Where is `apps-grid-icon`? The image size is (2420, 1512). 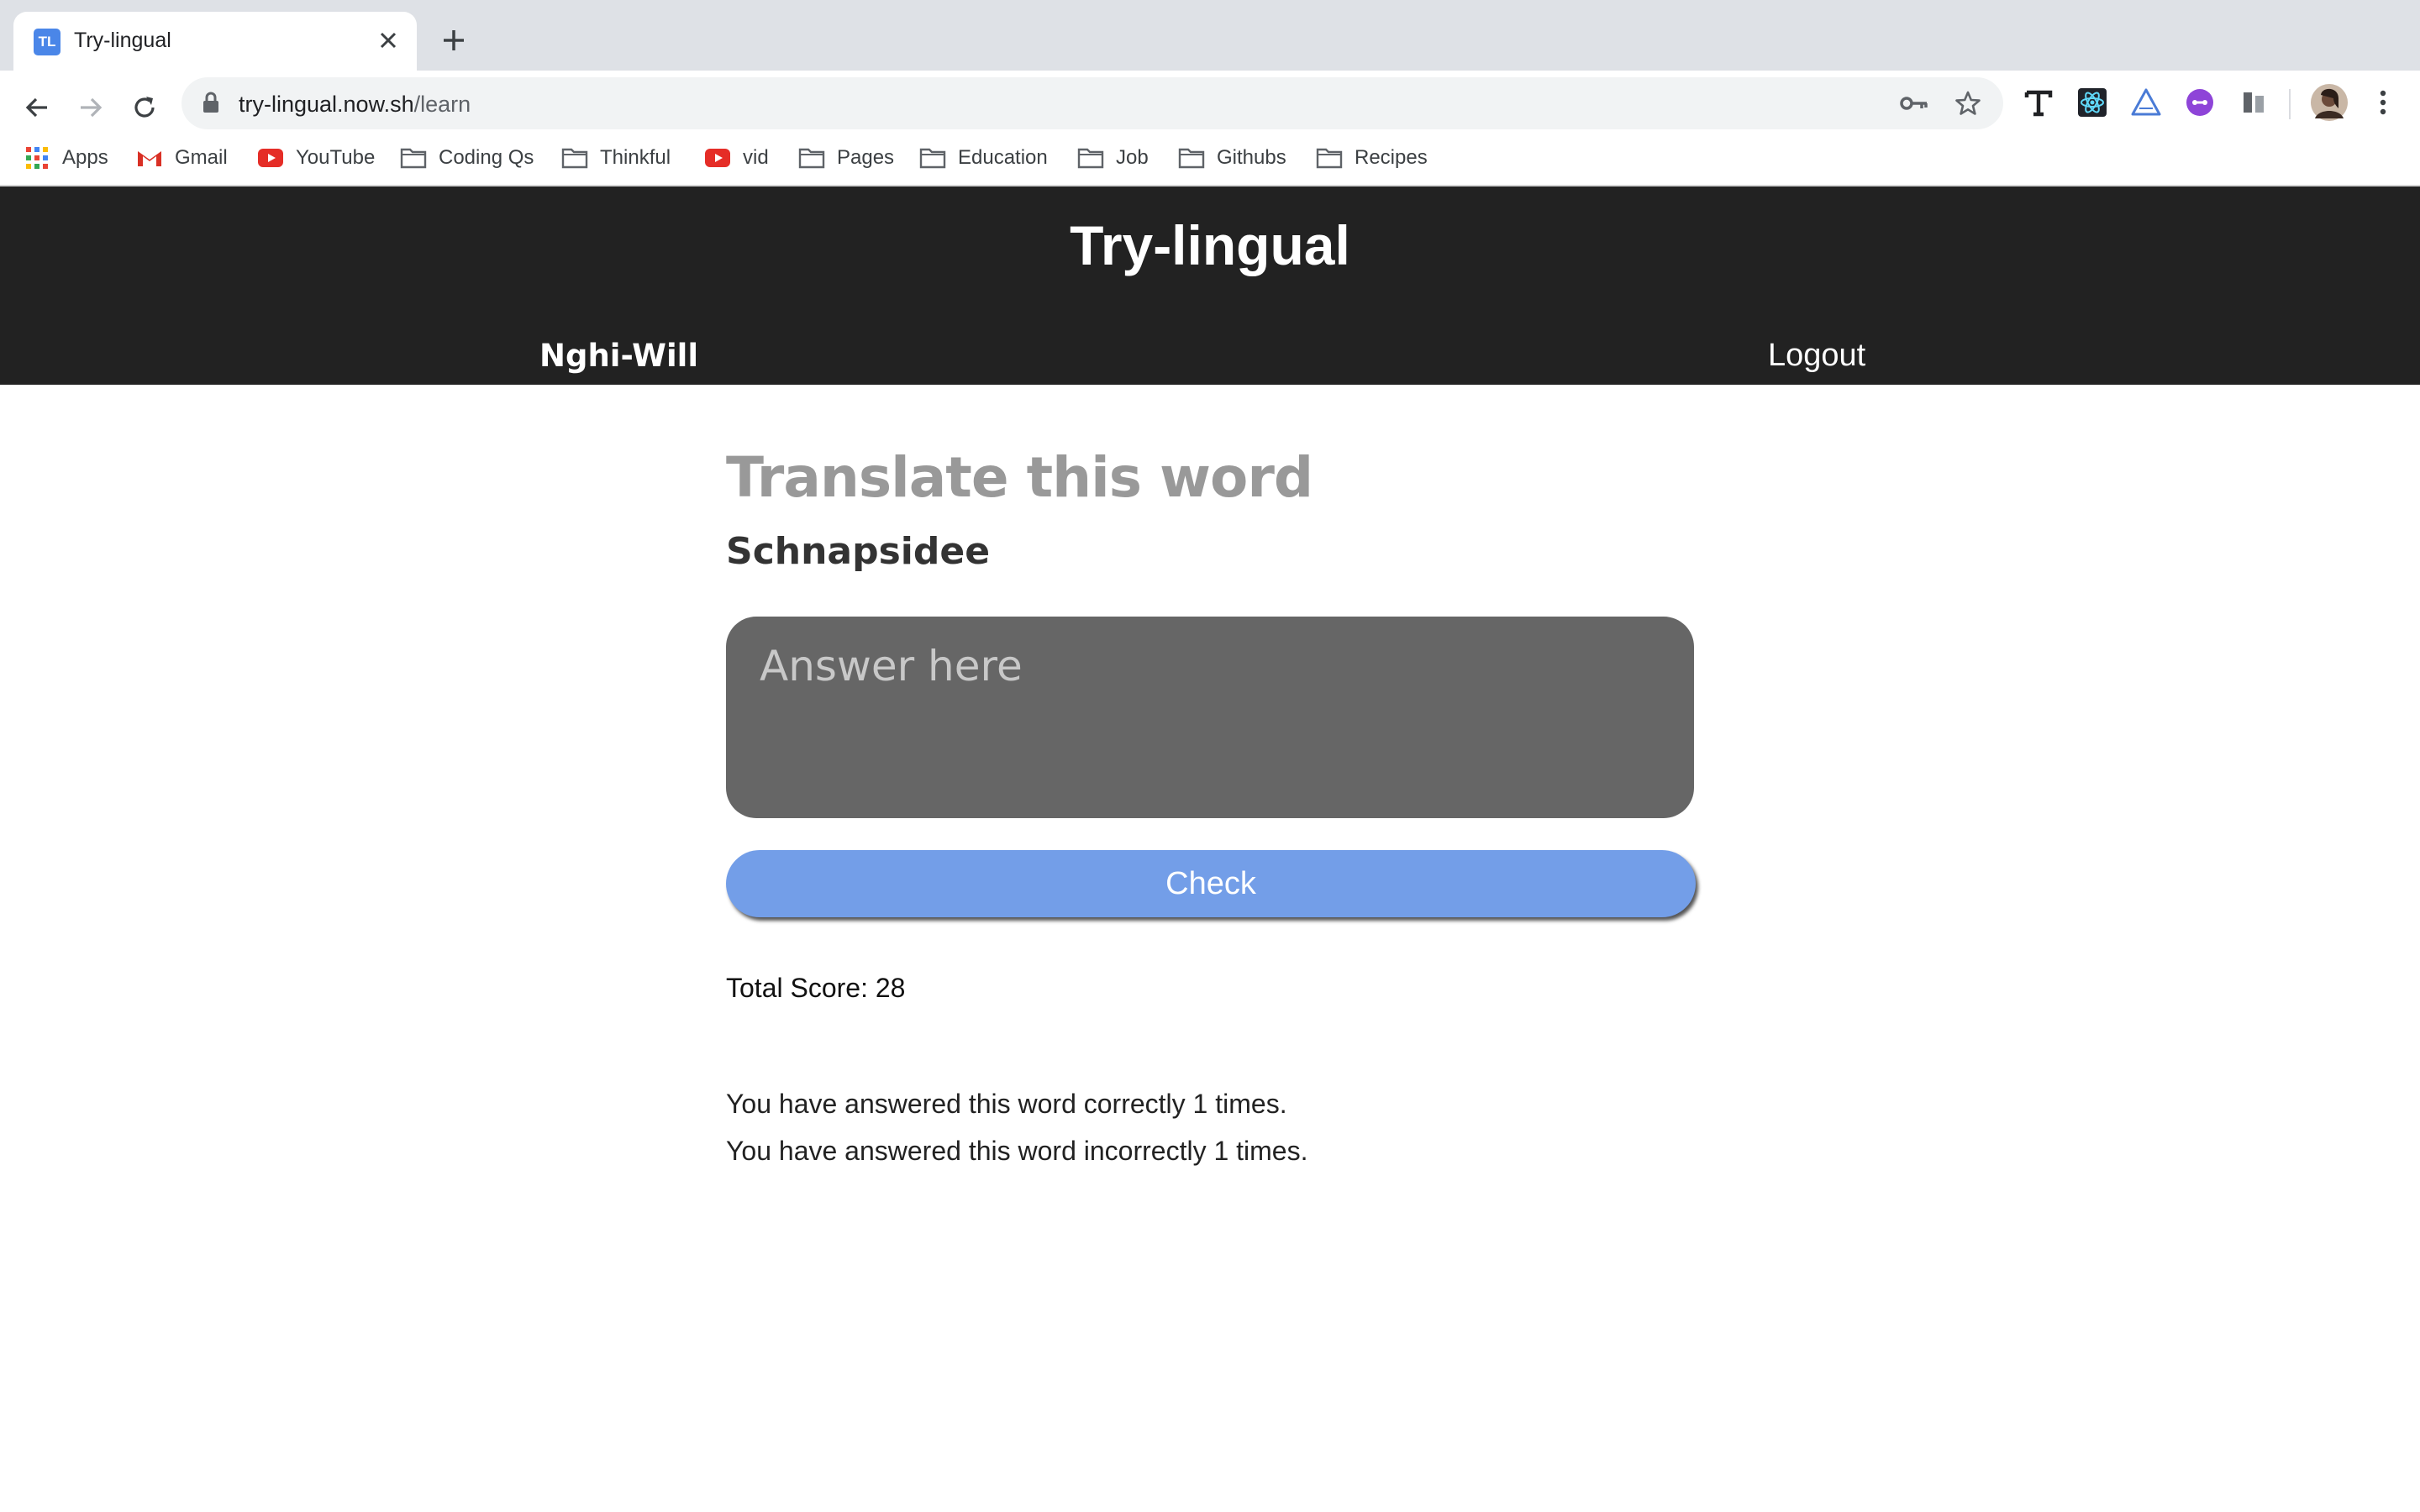
apps-grid-icon is located at coordinates (37, 157).